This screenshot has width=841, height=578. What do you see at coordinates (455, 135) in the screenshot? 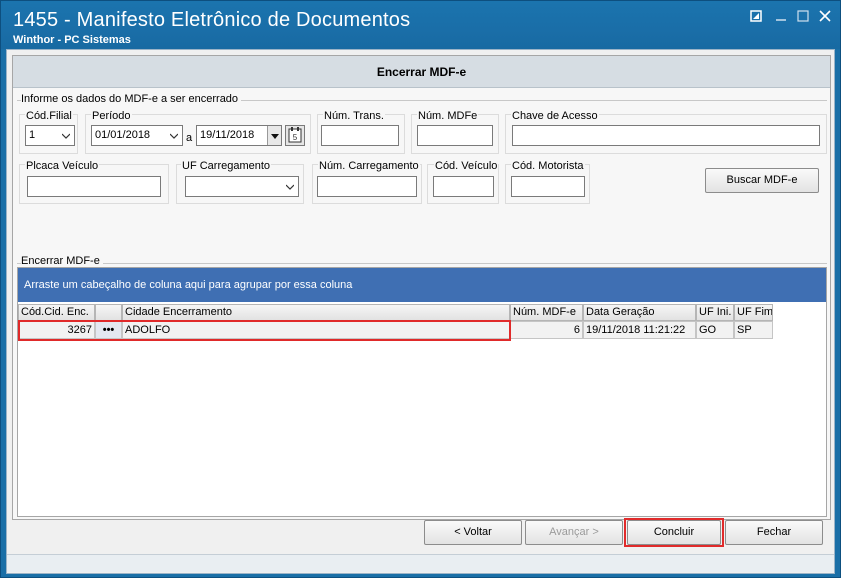
I see `num-mdfe-input` at bounding box center [455, 135].